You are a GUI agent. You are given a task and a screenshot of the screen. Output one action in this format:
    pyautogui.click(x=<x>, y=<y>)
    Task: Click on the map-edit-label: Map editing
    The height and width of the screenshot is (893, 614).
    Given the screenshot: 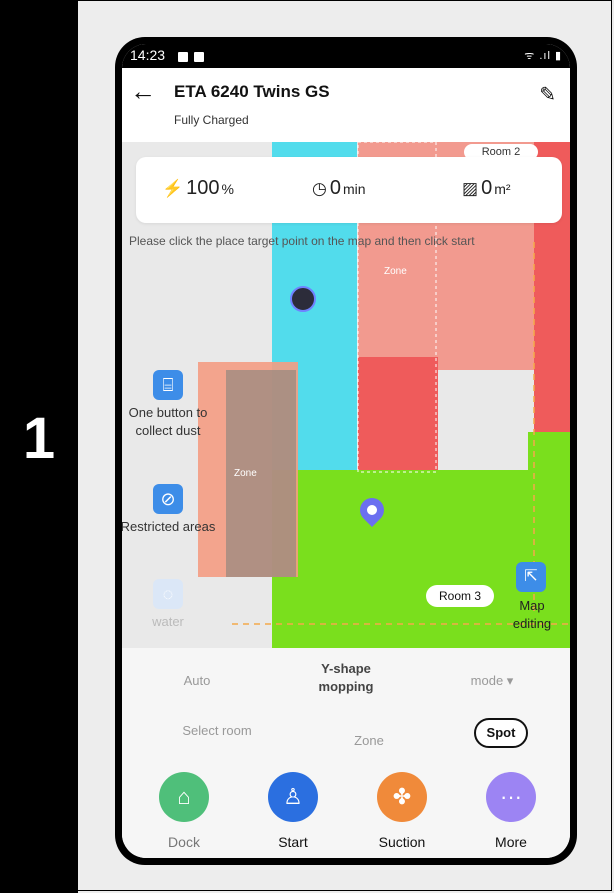 What is the action you would take?
    pyautogui.click(x=532, y=615)
    